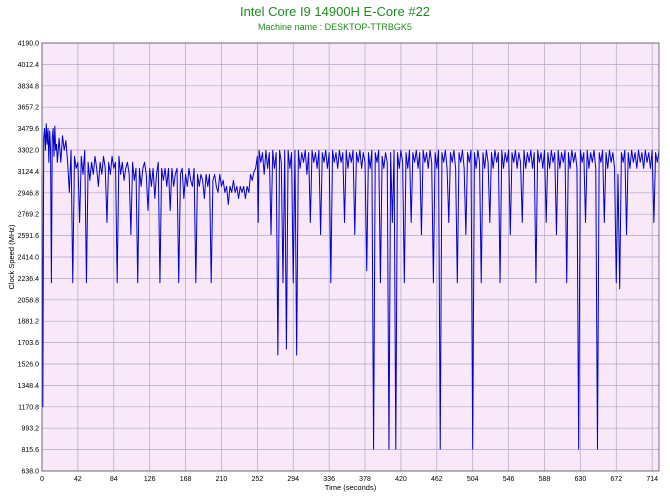 This screenshot has width=670, height=503. What do you see at coordinates (29, 44) in the screenshot?
I see `y-tick-label: 4190.0` at bounding box center [29, 44].